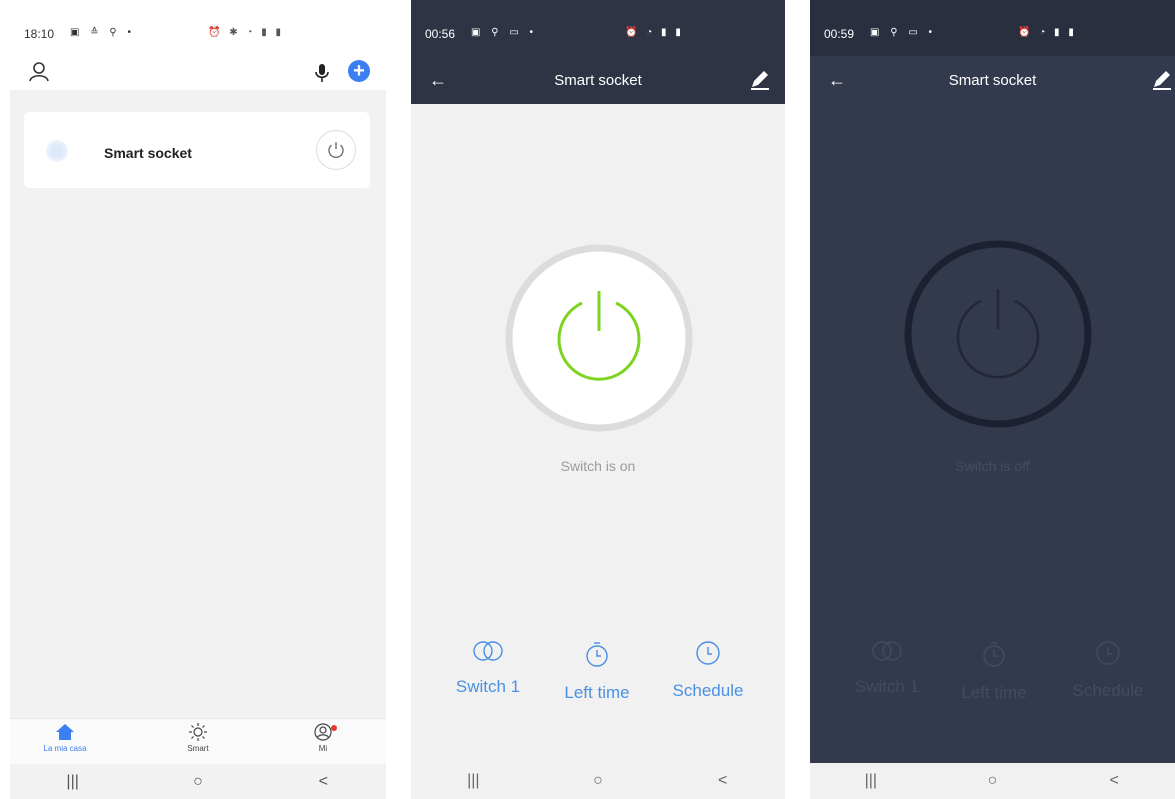 The image size is (1175, 799). I want to click on home-icon, so click(65, 732).